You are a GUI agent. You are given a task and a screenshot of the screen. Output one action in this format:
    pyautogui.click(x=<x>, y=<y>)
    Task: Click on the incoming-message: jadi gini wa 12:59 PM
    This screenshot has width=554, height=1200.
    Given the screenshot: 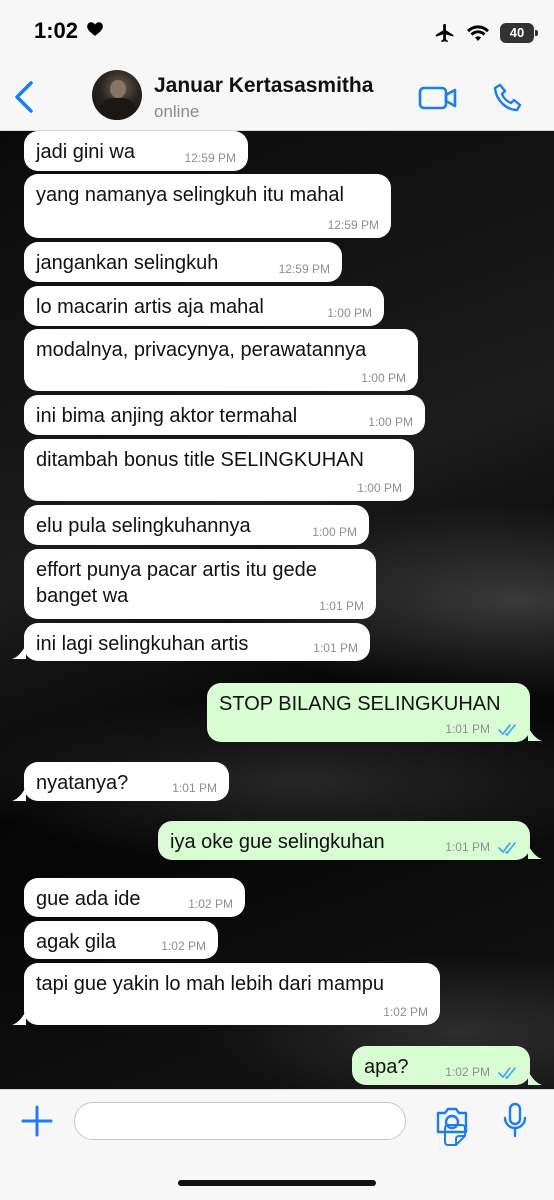 What is the action you would take?
    pyautogui.click(x=136, y=151)
    